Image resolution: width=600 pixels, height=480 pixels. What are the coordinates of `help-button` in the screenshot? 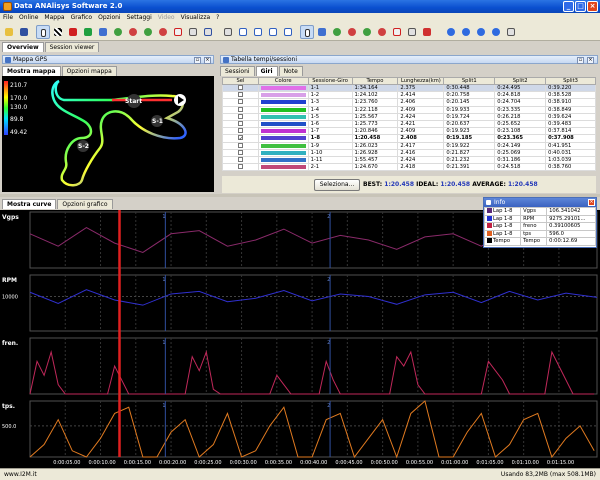 It's located at (496, 32).